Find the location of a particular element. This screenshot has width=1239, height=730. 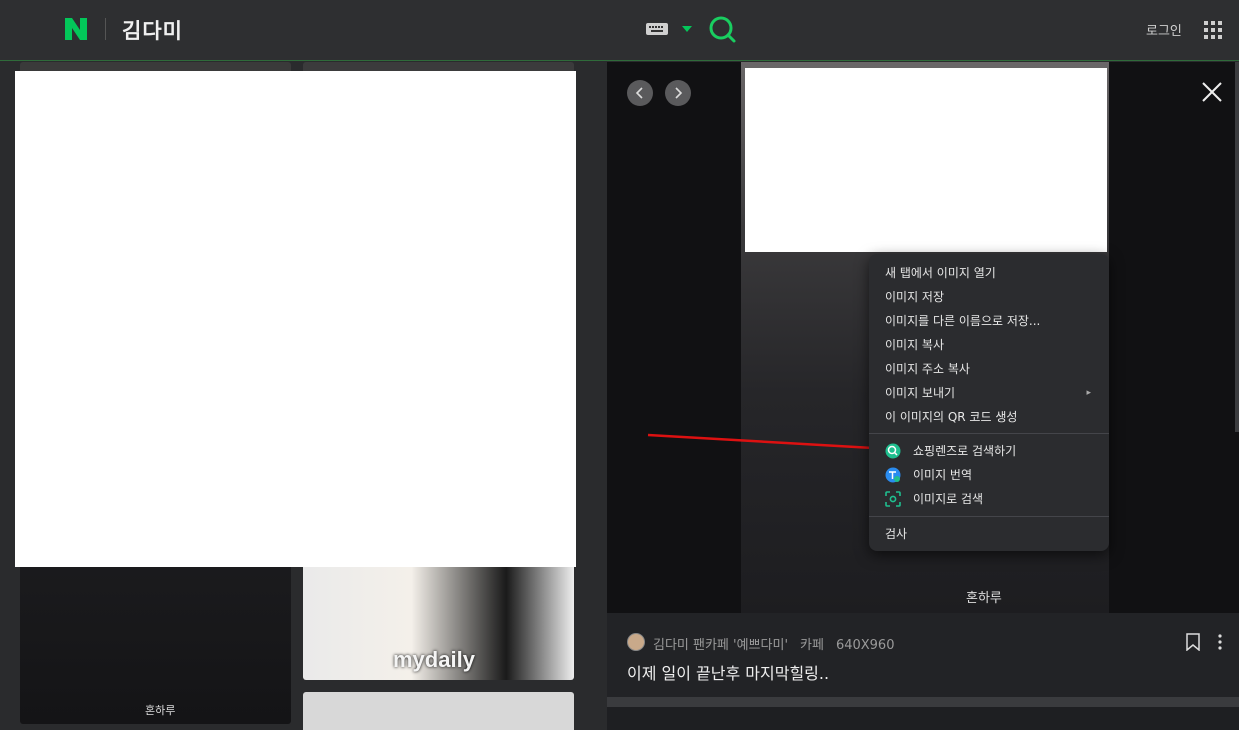

menu-item-label: 이미지 번역 is located at coordinates (943, 475).